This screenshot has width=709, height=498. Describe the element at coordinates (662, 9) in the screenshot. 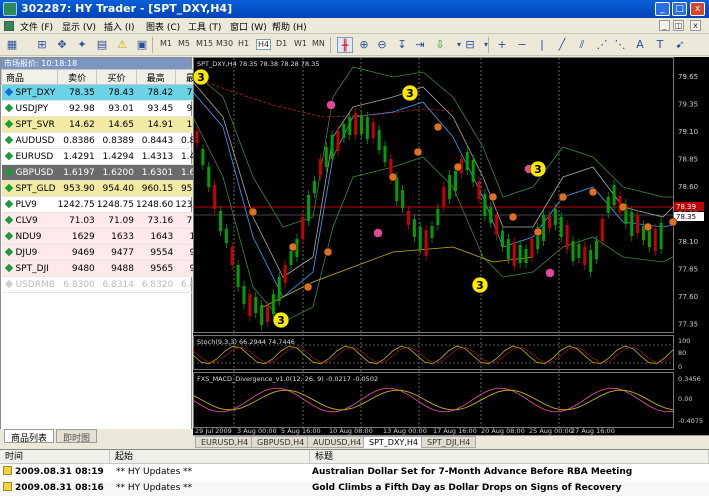

I see `minimize-button: _` at that location.